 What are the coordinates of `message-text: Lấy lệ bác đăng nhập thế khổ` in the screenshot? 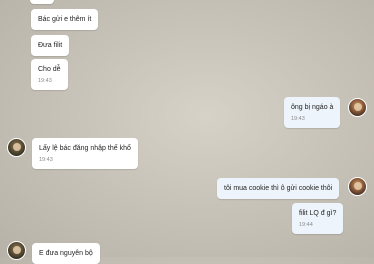 It's located at (85, 148).